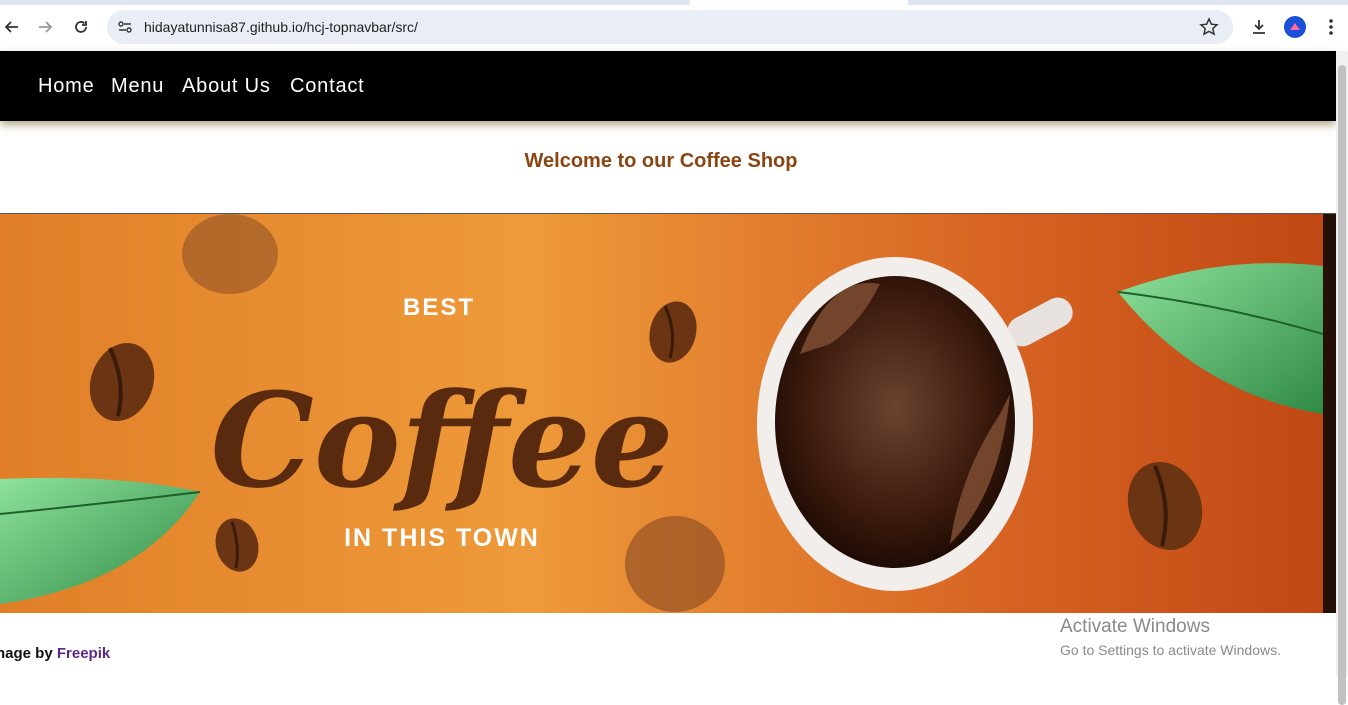 The height and width of the screenshot is (705, 1348). Describe the element at coordinates (1170, 650) in the screenshot. I see `watermark-subtitle: Go to Settings to activate Windows.` at that location.